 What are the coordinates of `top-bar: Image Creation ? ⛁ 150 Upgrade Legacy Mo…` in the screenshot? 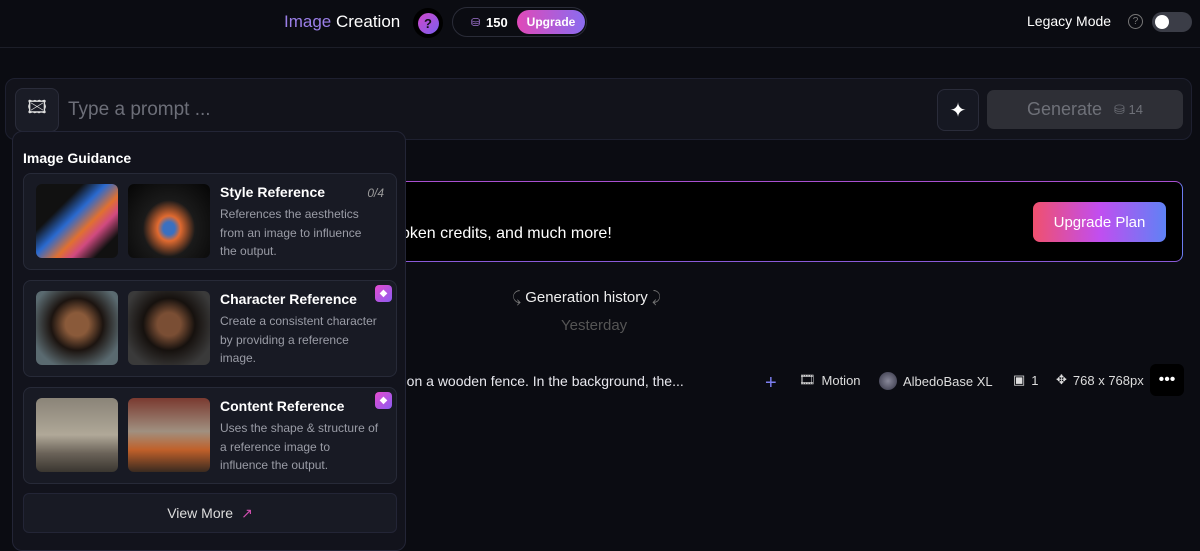 It's located at (600, 24).